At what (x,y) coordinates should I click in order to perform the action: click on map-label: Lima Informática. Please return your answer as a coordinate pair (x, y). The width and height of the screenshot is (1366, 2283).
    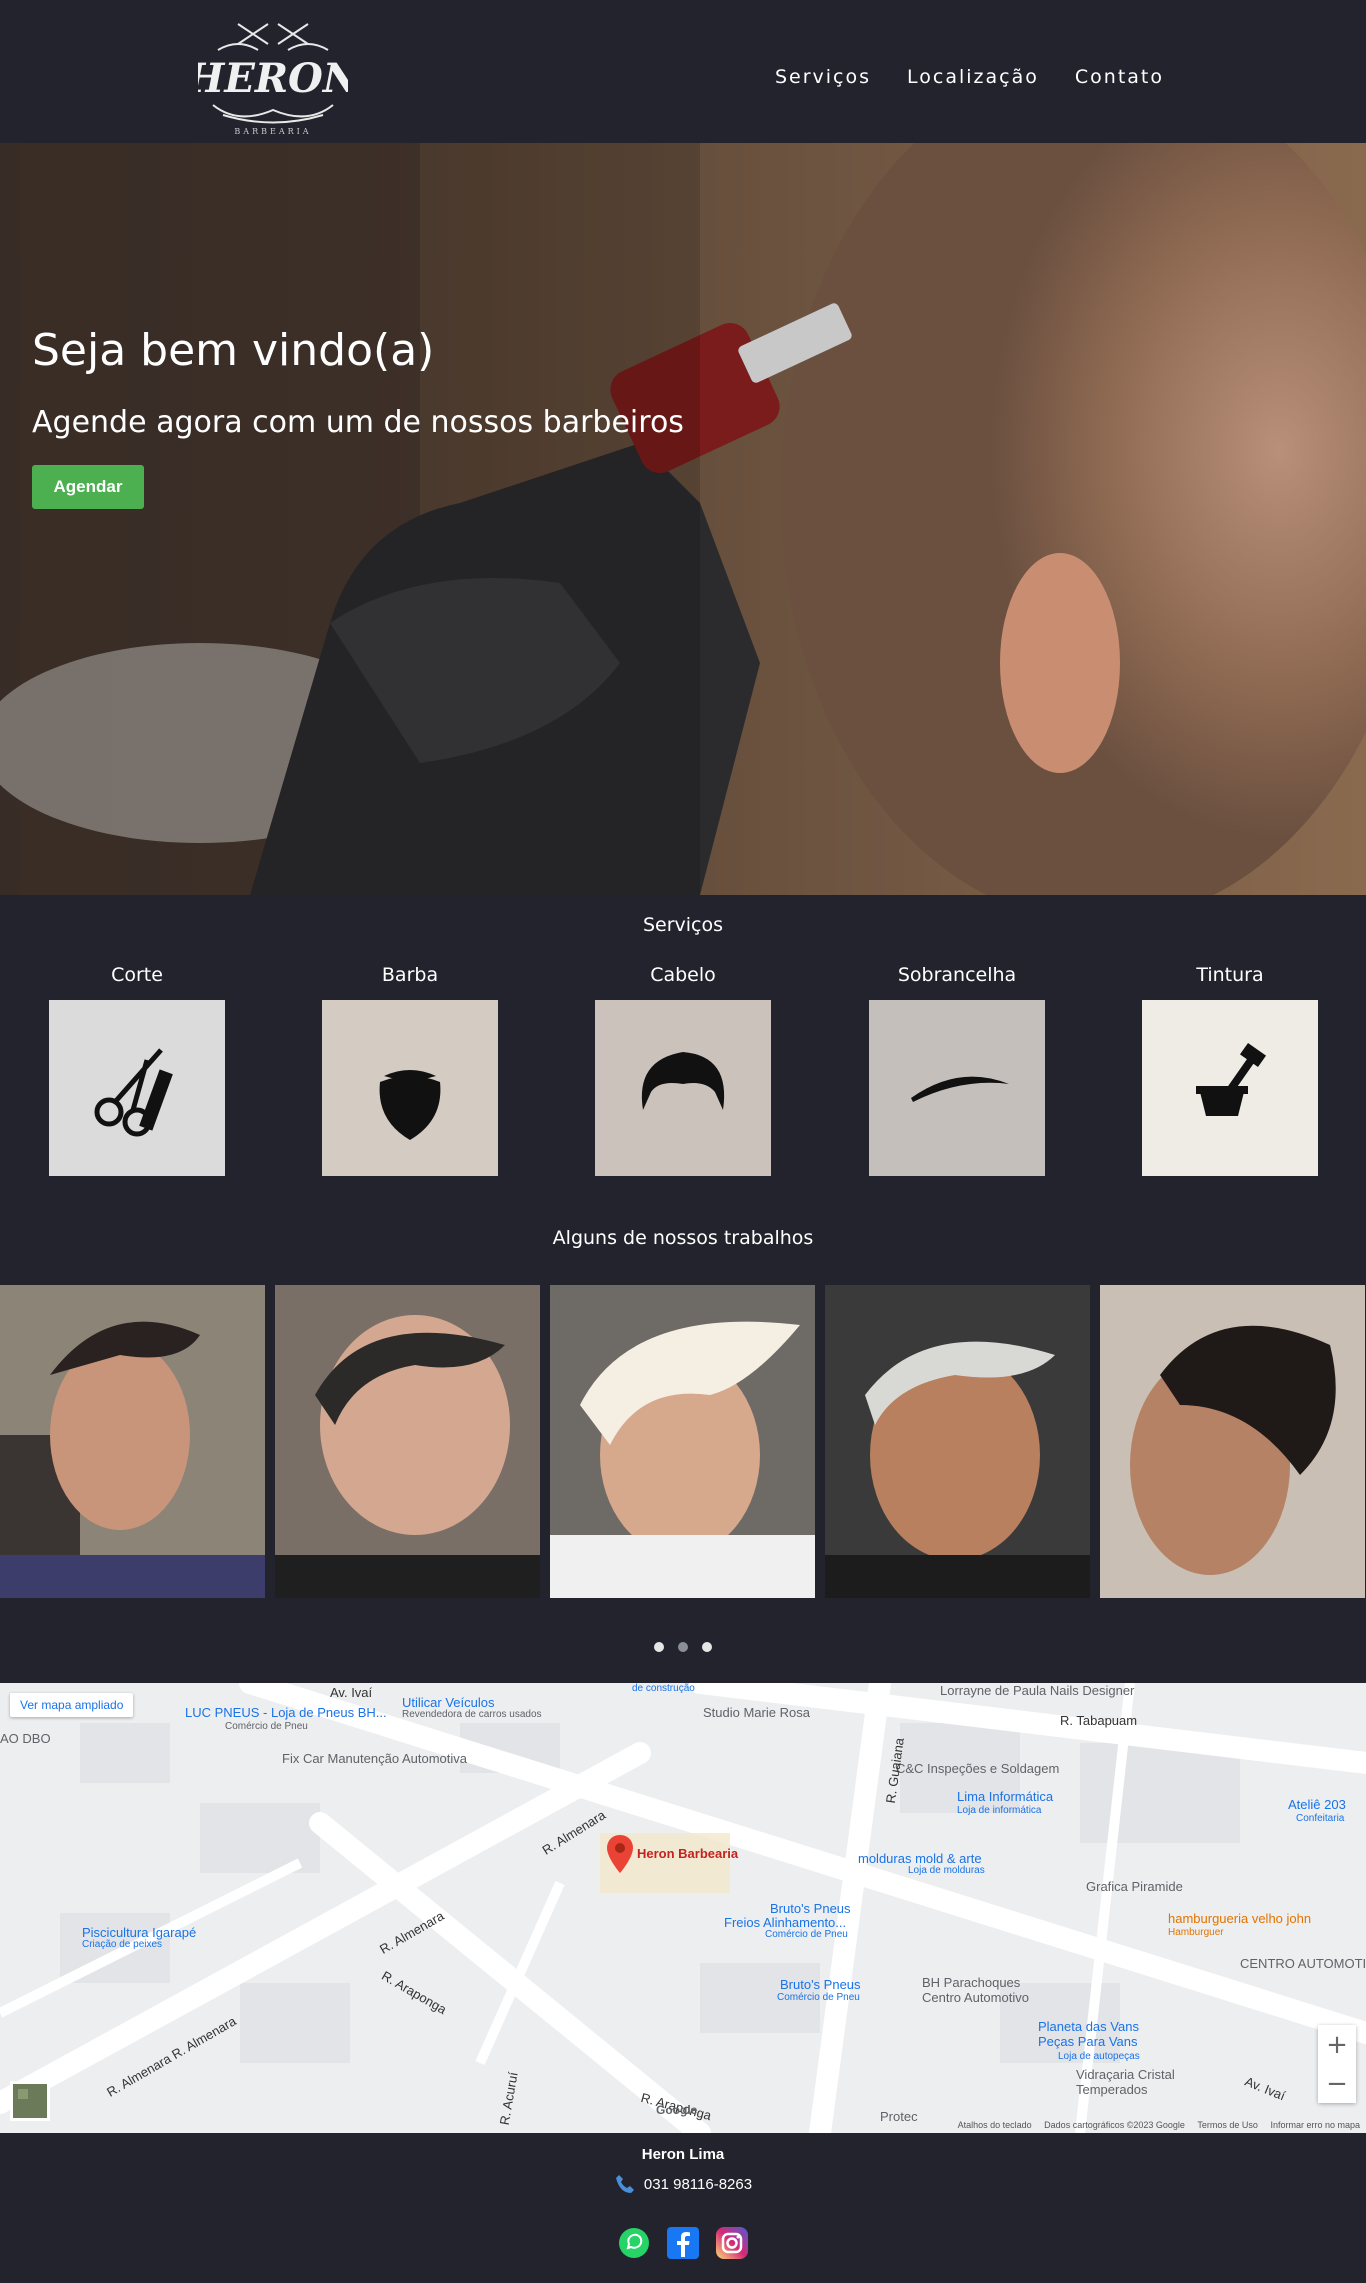
    Looking at the image, I should click on (1005, 1796).